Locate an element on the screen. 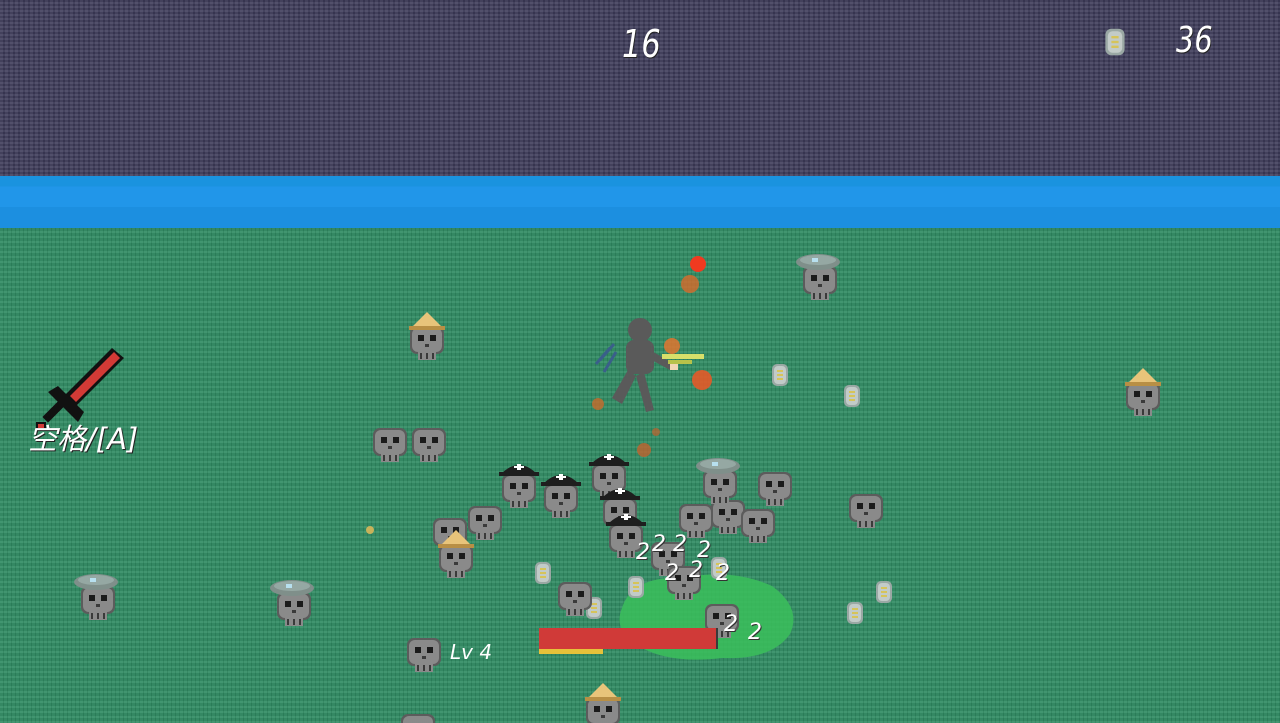  water-strip is located at coordinates (640, 202).